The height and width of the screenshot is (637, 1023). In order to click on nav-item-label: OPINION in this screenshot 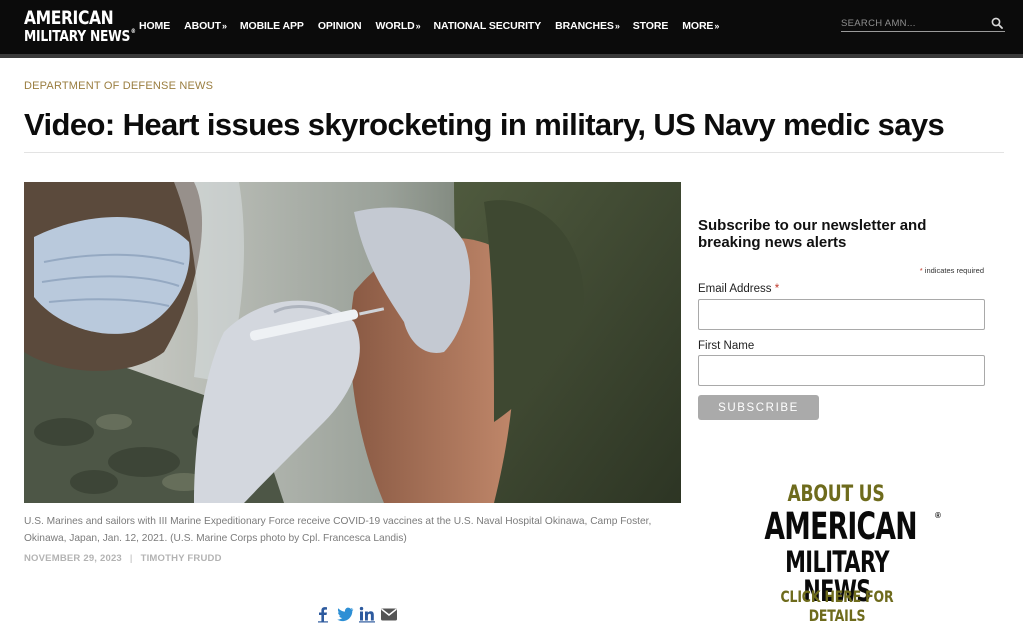, I will do `click(339, 26)`.